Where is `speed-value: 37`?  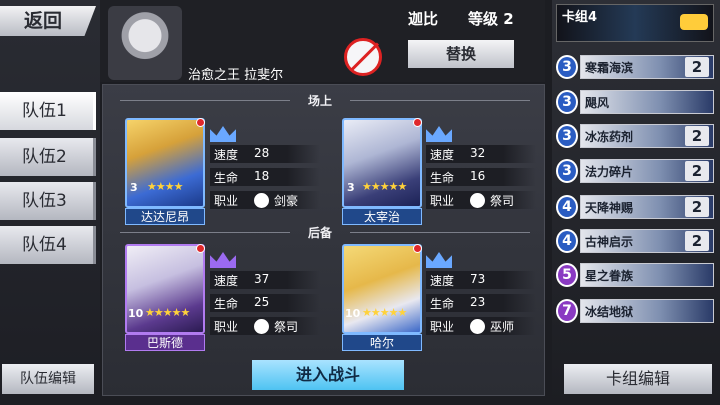 speed-value: 37 is located at coordinates (262, 279).